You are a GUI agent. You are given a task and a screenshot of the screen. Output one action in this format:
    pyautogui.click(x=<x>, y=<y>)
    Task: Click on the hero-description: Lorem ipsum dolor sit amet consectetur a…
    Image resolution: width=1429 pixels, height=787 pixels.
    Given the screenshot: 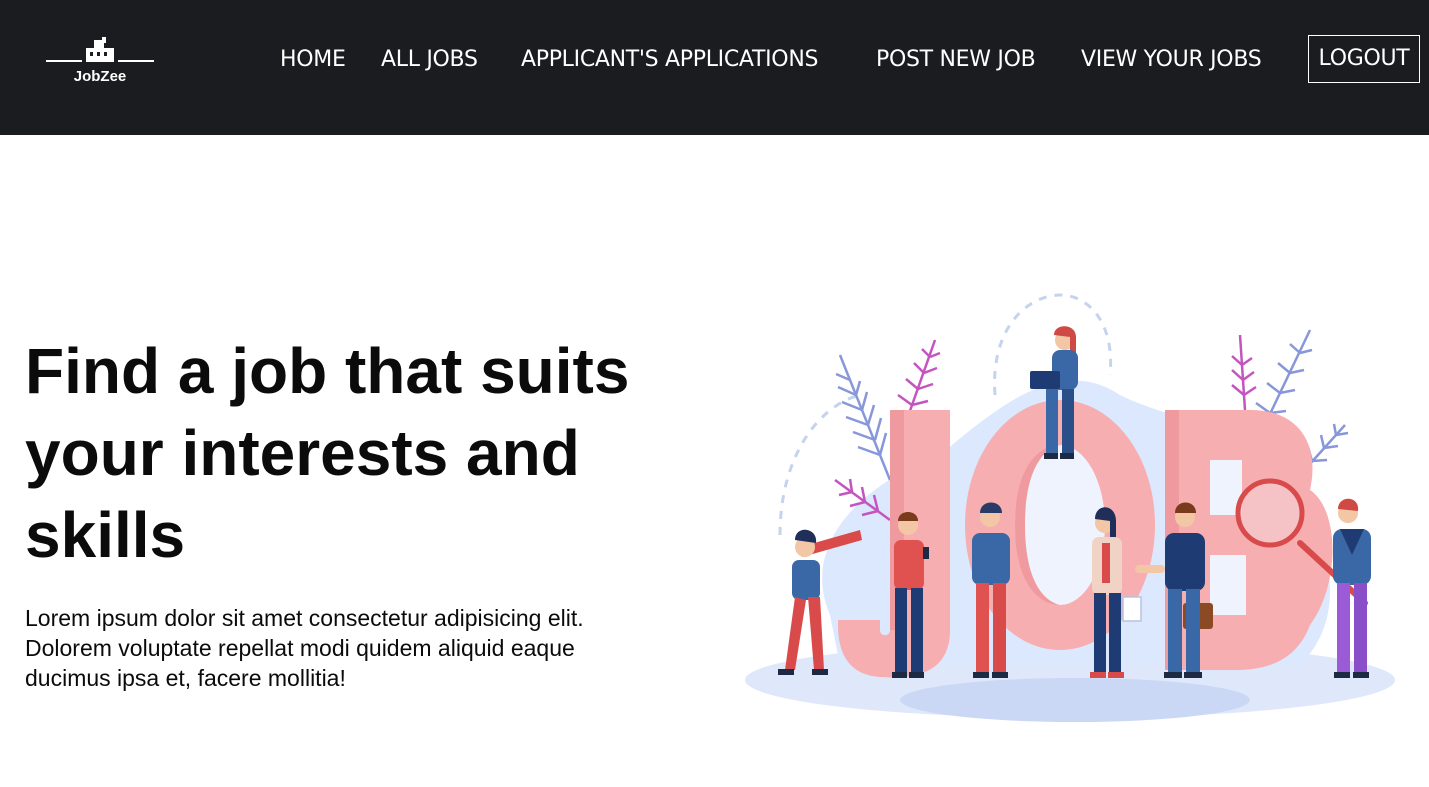 What is the action you would take?
    pyautogui.click(x=304, y=648)
    